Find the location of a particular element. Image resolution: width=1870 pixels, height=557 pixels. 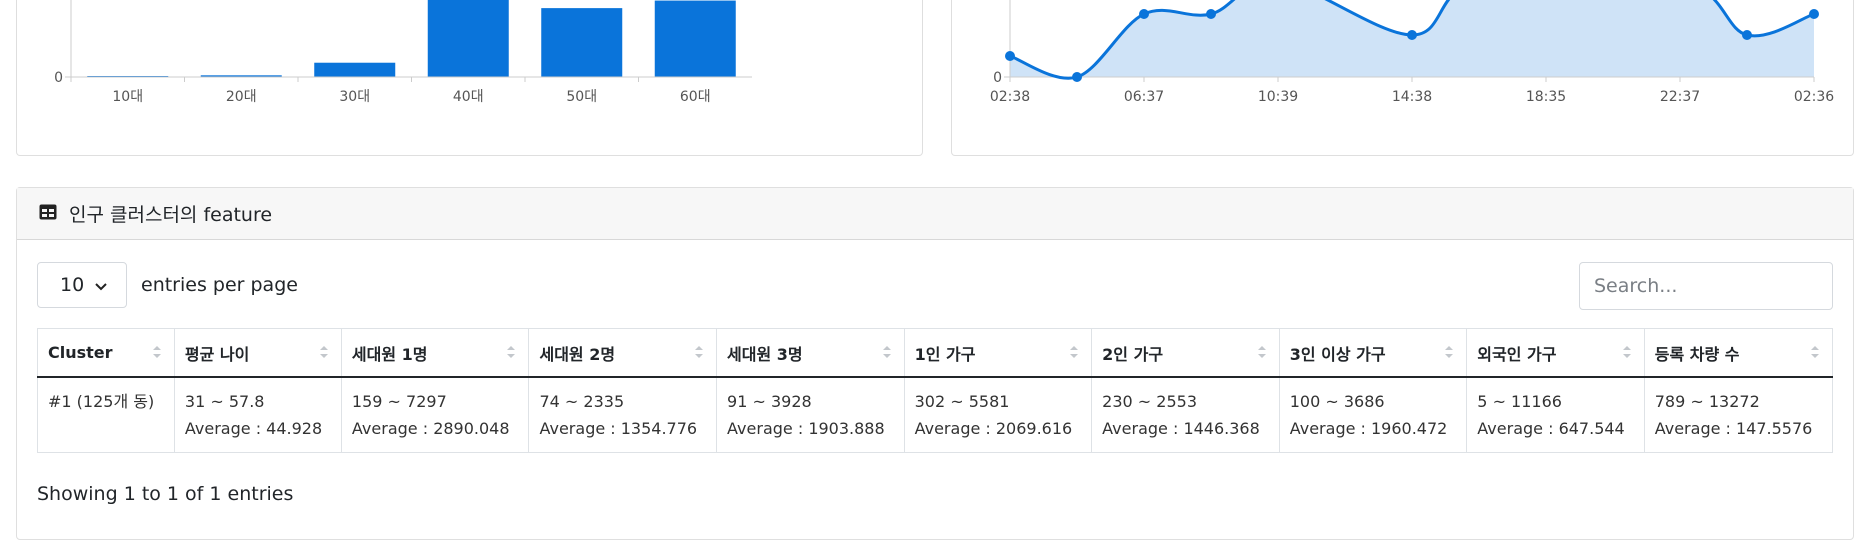

card-title: 인구 클러스터의 feature is located at coordinates (171, 215).